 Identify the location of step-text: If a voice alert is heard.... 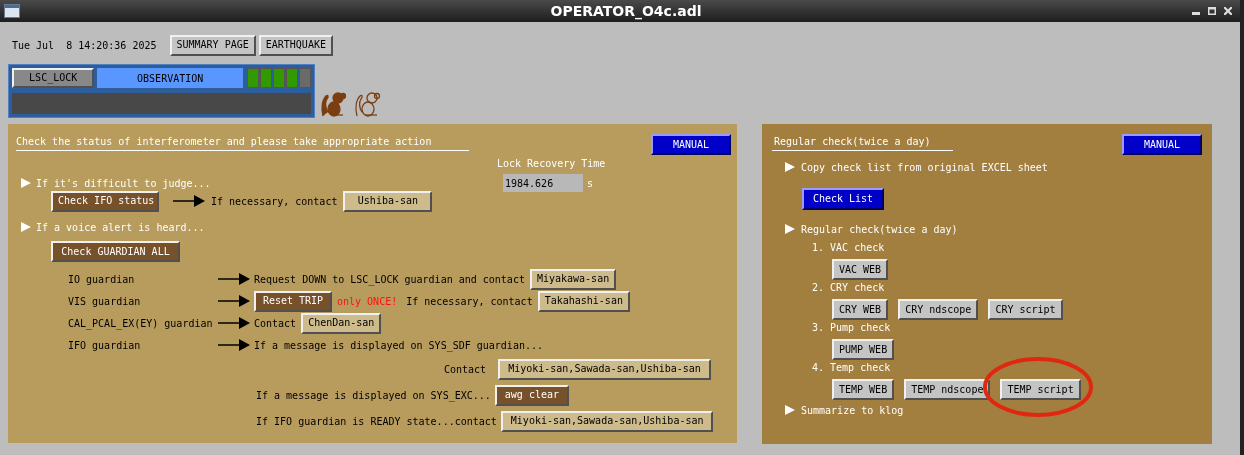
(120, 227).